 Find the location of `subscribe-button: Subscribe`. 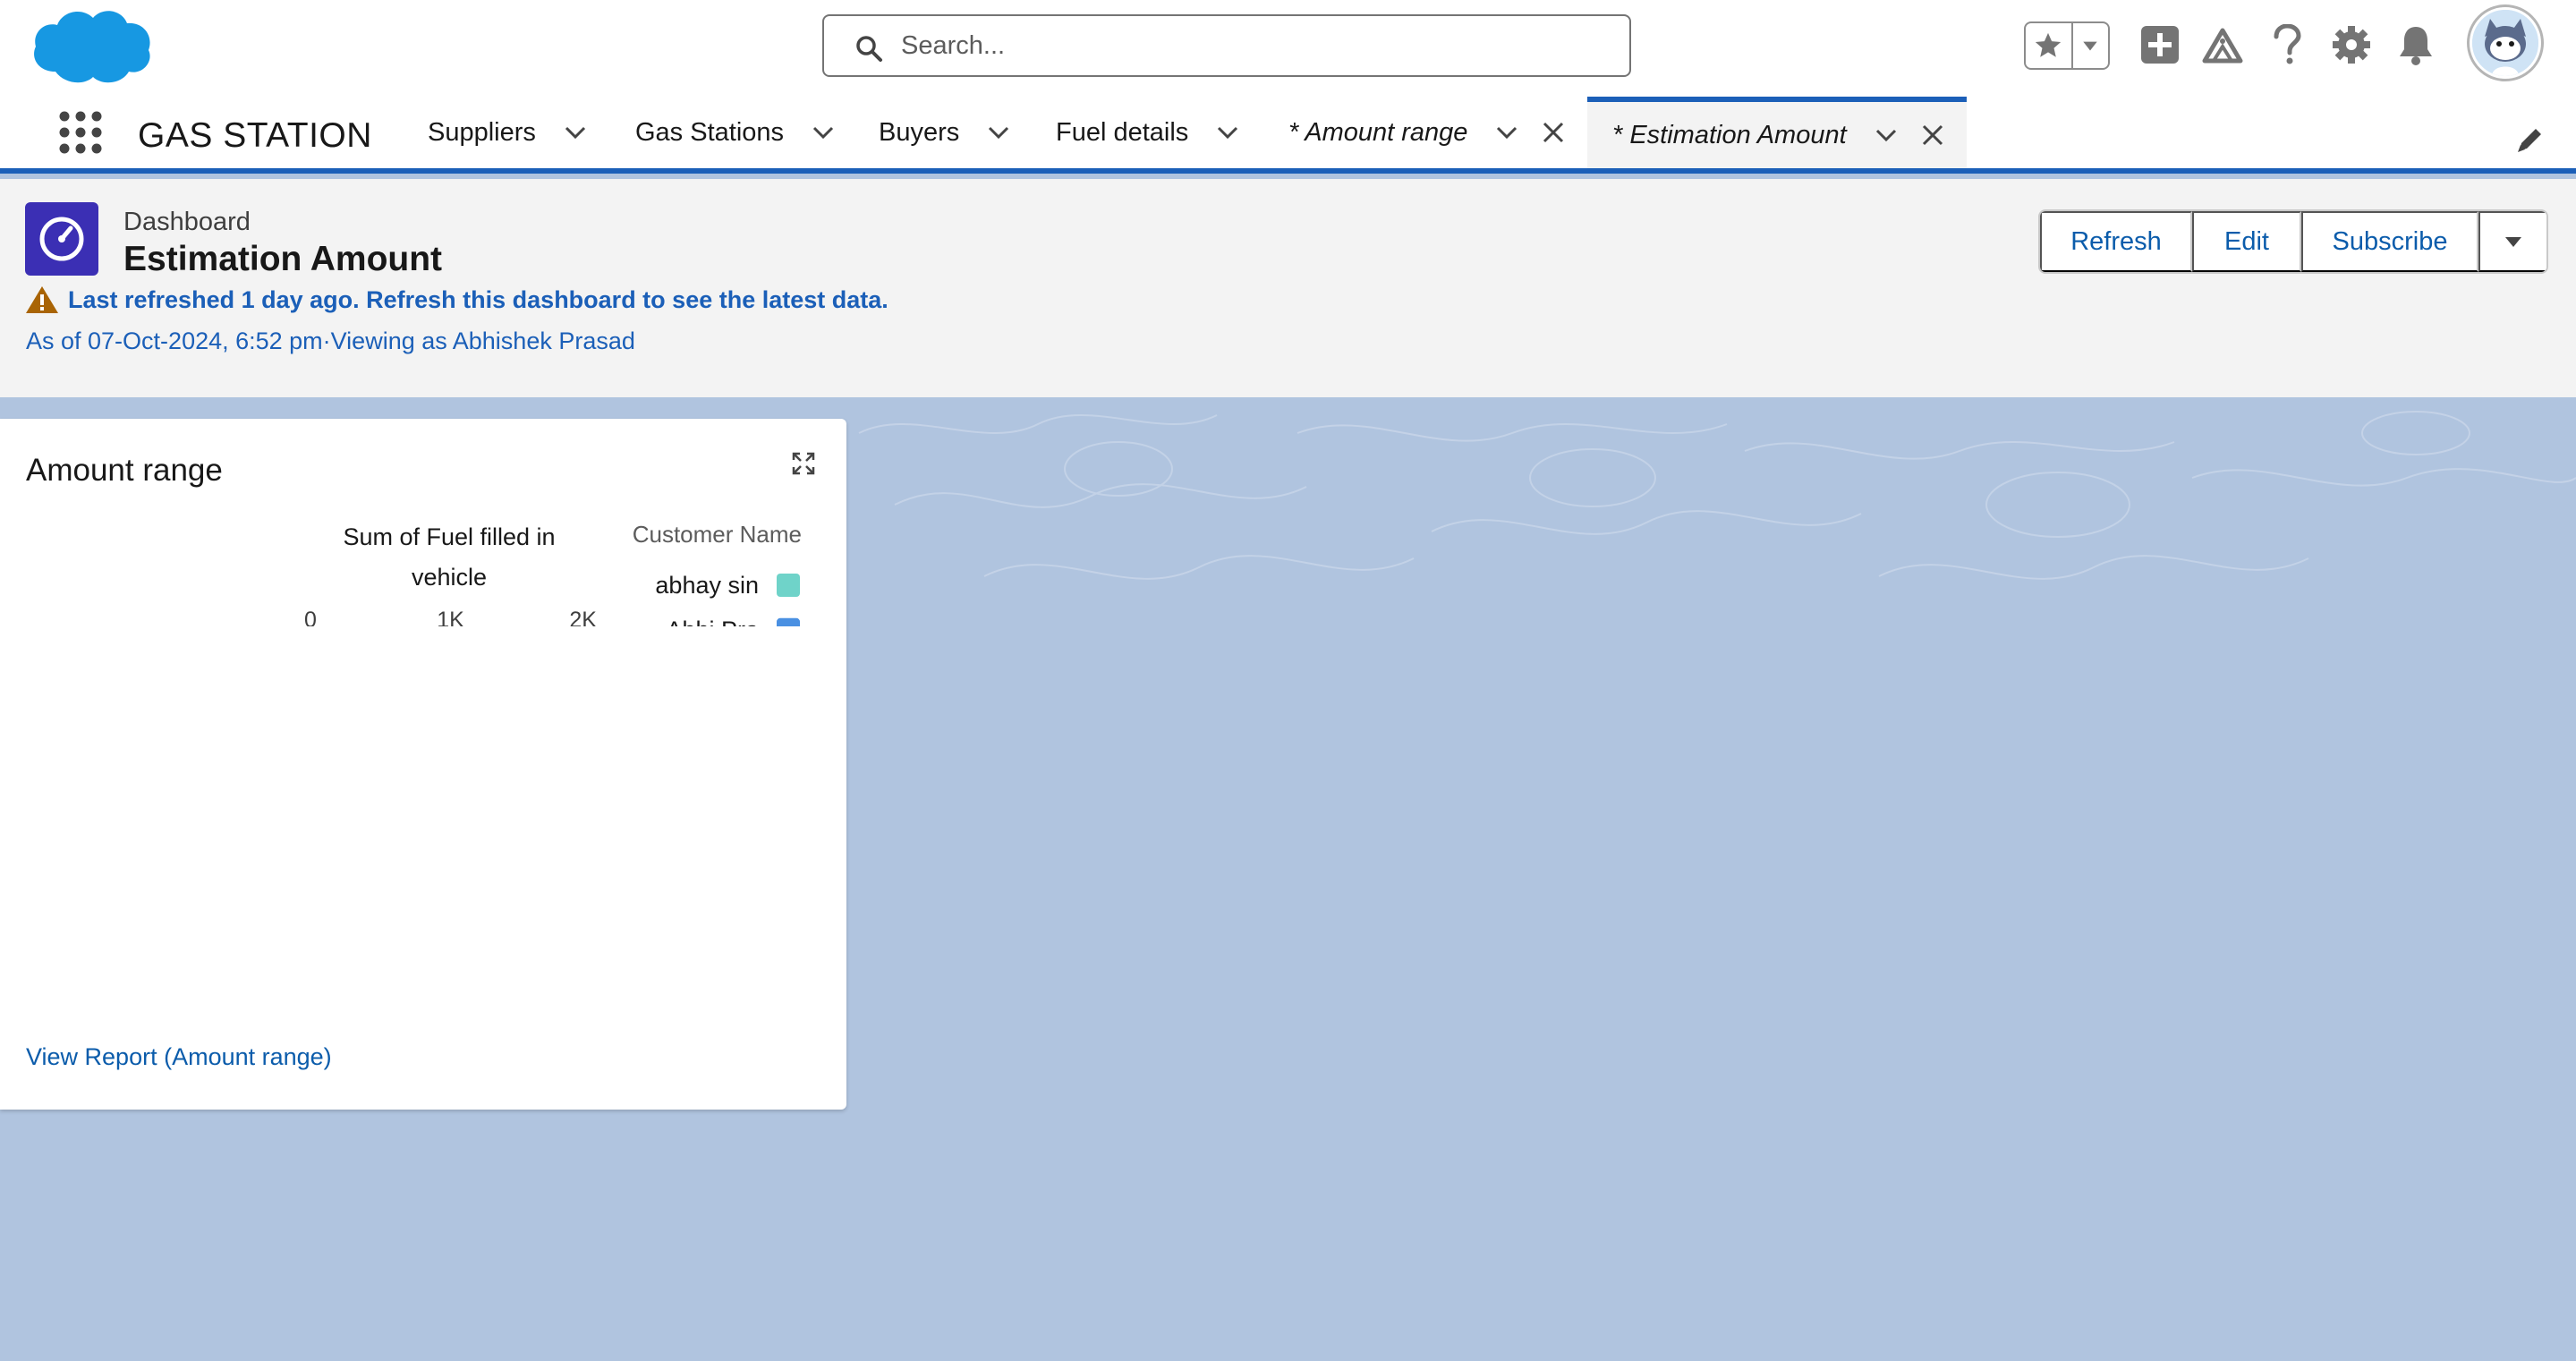

subscribe-button: Subscribe is located at coordinates (2389, 241).